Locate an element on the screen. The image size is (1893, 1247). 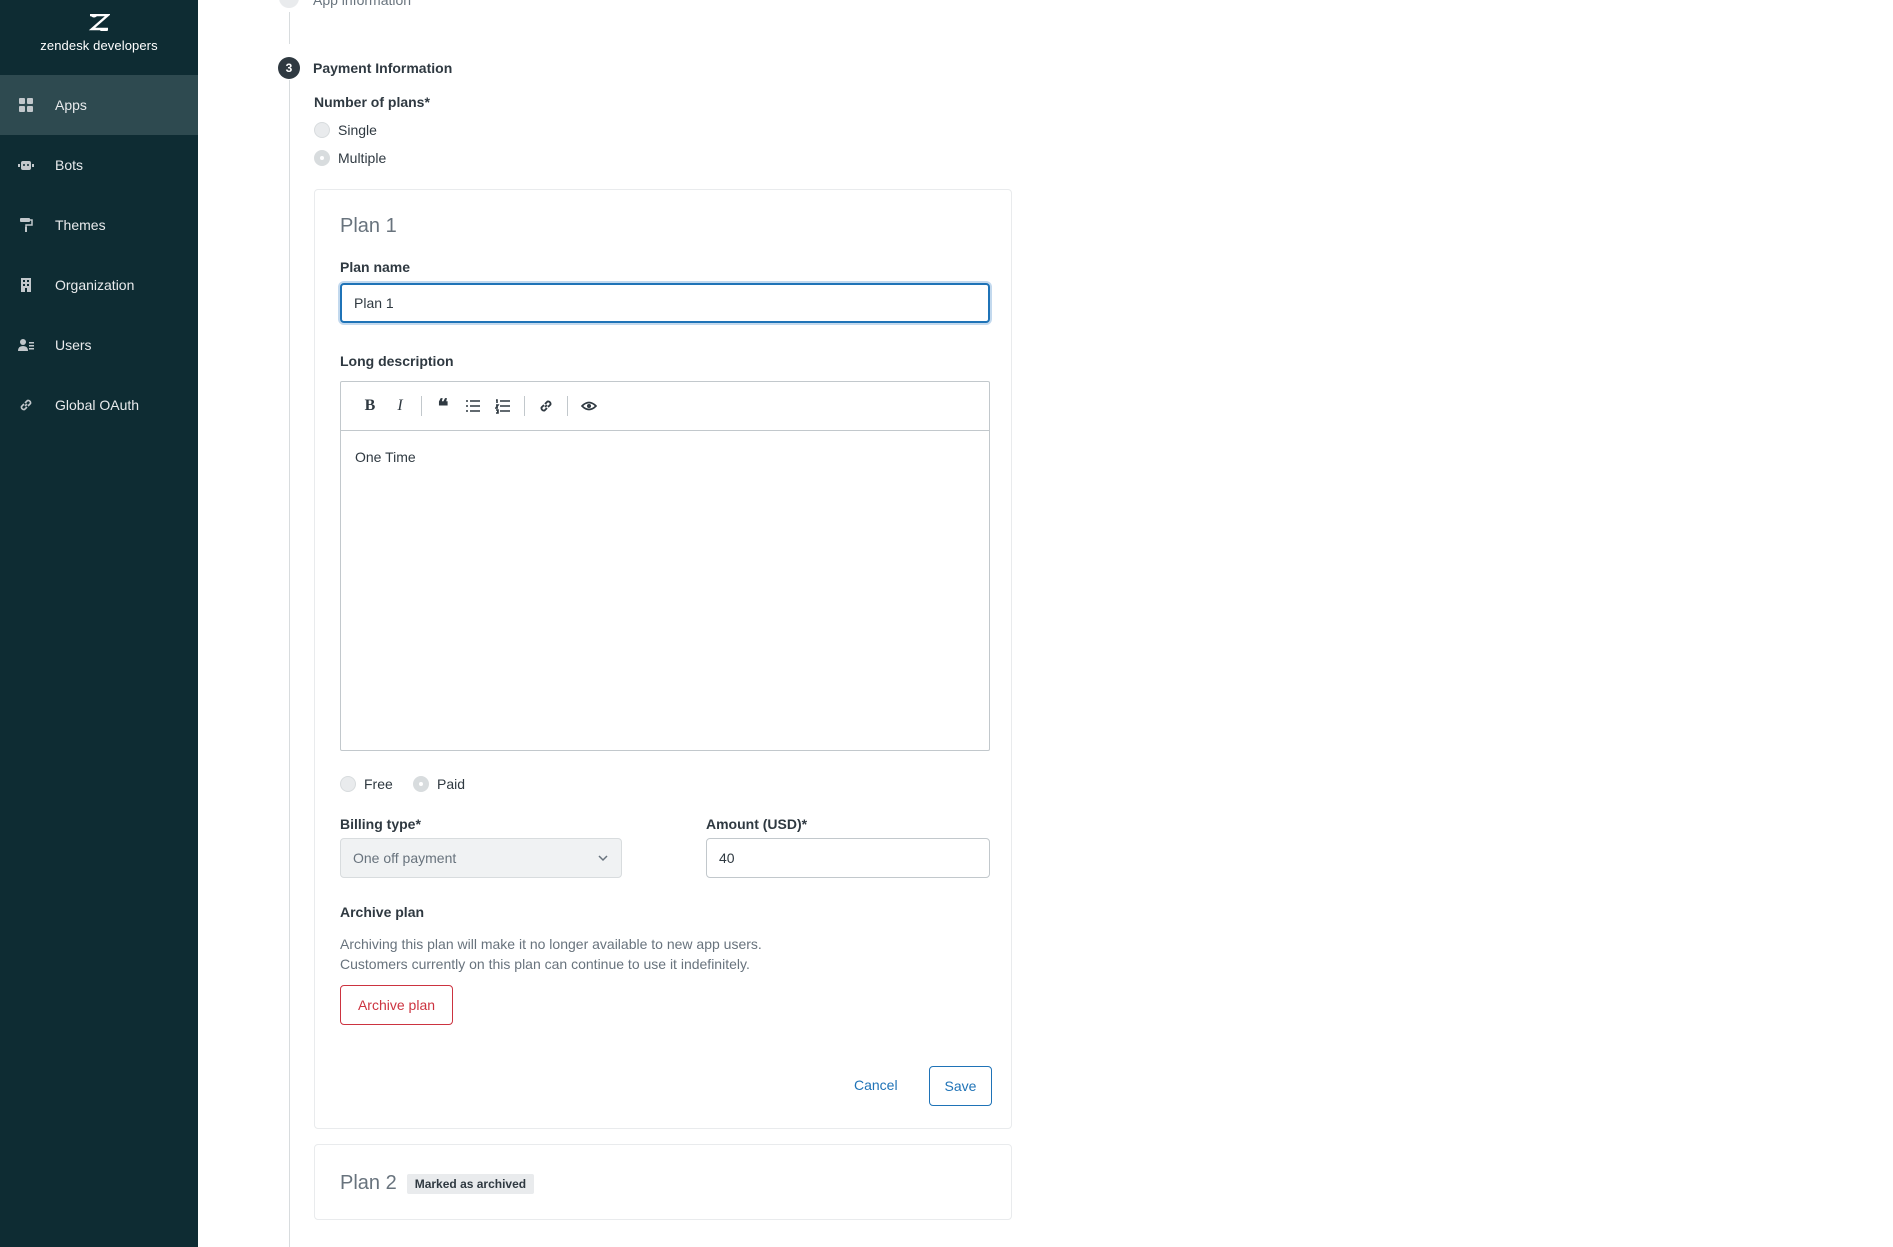
radio-label: Paid is located at coordinates (451, 784).